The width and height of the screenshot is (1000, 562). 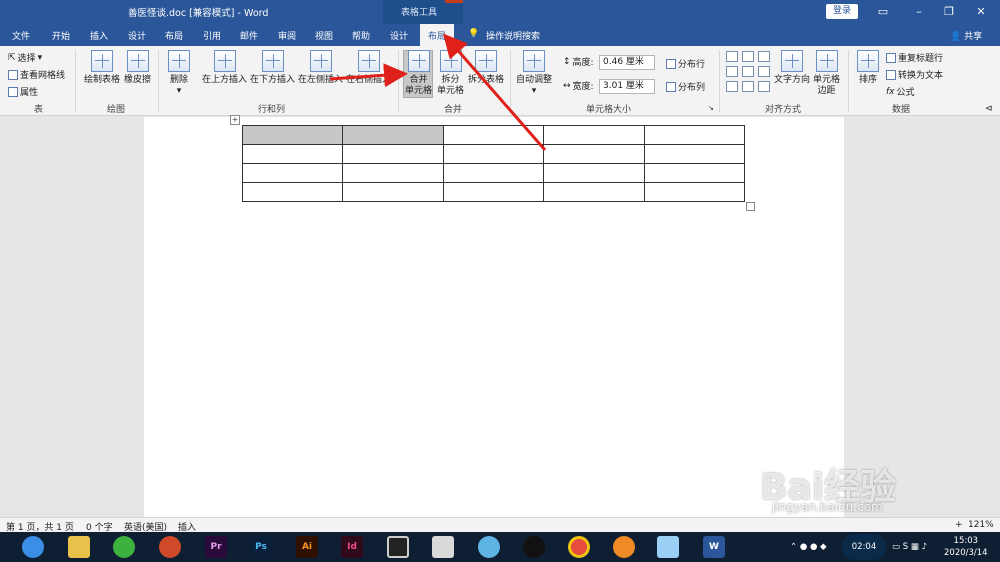 What do you see at coordinates (919, 12) in the screenshot?
I see `minimize-icon: –` at bounding box center [919, 12].